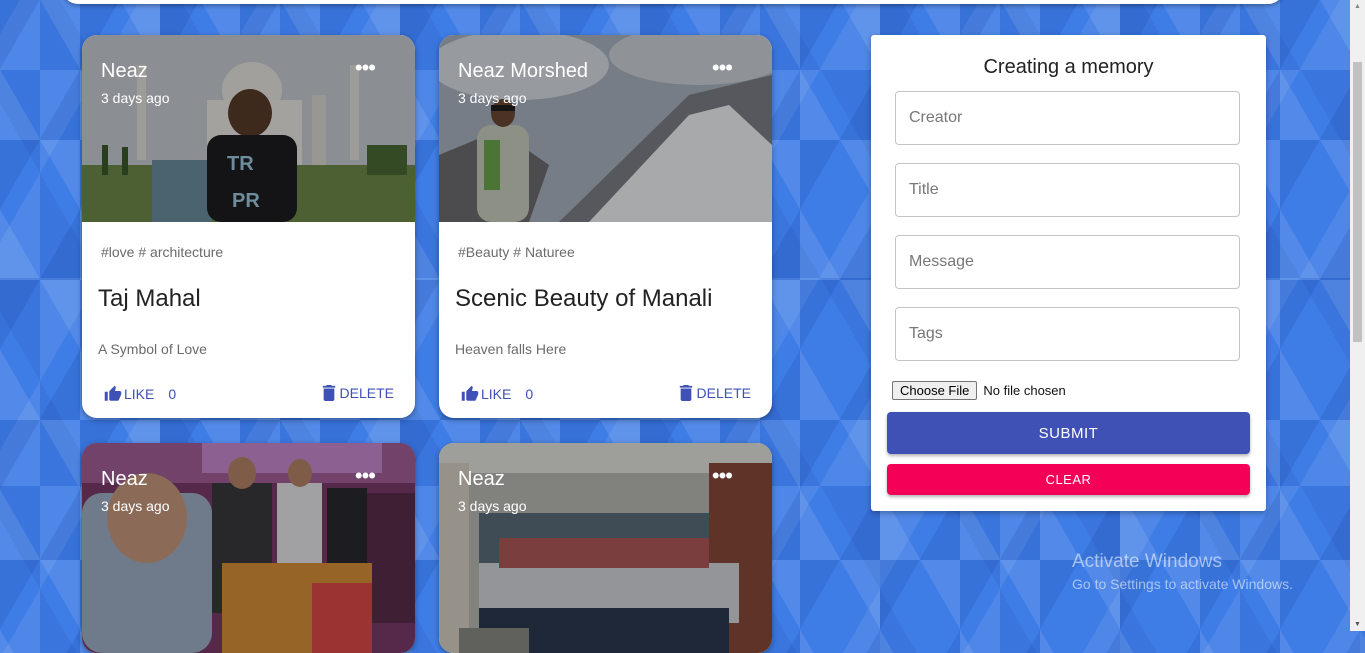  I want to click on form-title: Creating a memory, so click(1068, 67).